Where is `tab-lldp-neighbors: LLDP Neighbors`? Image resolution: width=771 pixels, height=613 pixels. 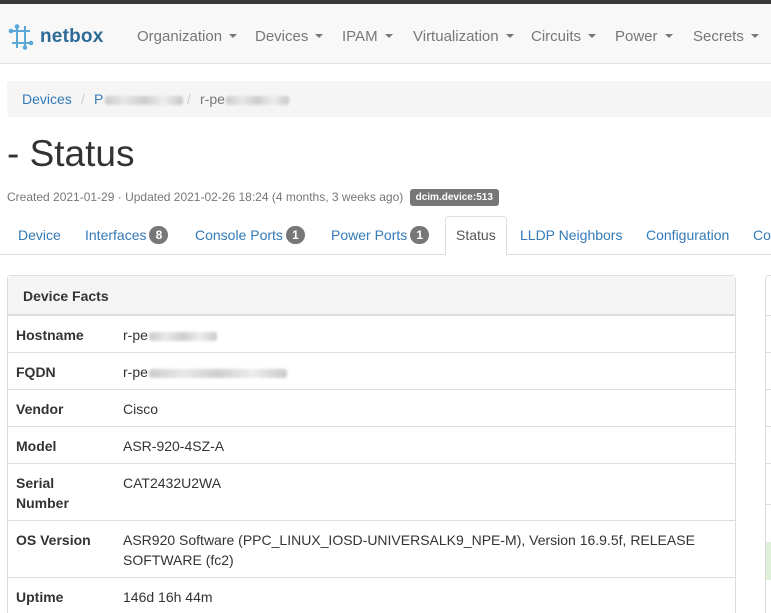
tab-lldp-neighbors: LLDP Neighbors is located at coordinates (571, 235).